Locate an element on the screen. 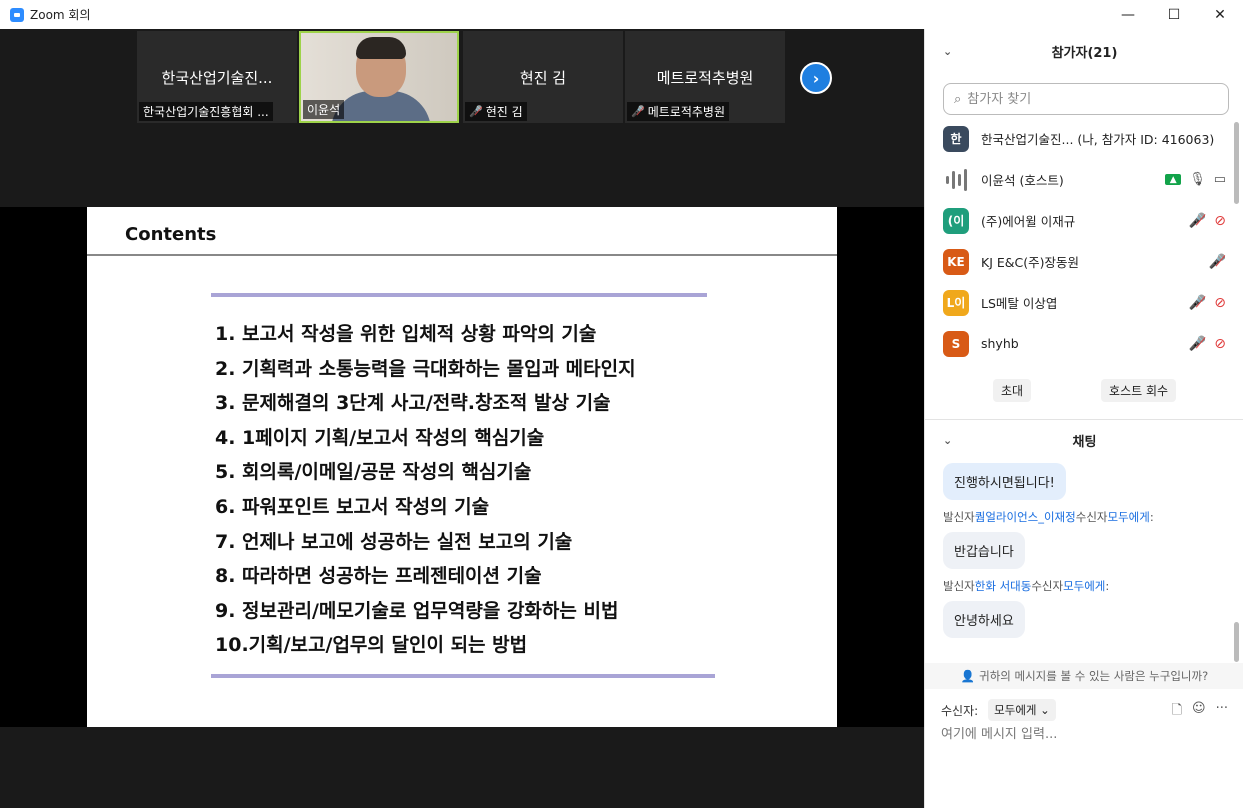 Image resolution: width=1243 pixels, height=808 pixels. chat-bubble: 반갑습니다 is located at coordinates (984, 550).